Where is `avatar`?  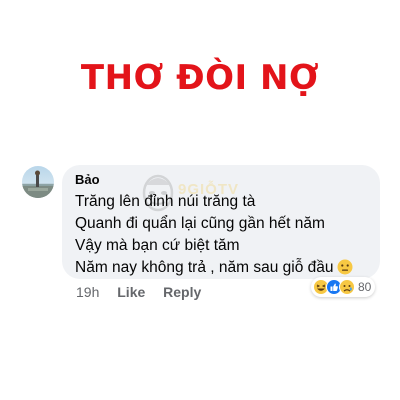
avatar is located at coordinates (38, 182).